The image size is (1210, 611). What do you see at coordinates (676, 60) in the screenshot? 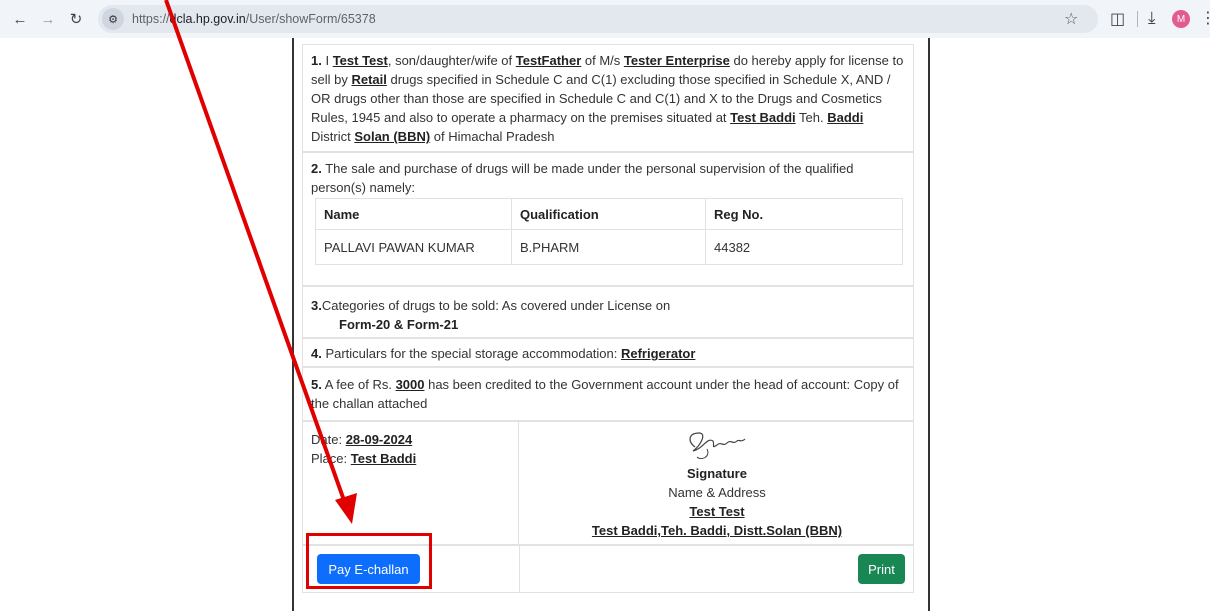
I see `firm-name: Tester Enterprise` at bounding box center [676, 60].